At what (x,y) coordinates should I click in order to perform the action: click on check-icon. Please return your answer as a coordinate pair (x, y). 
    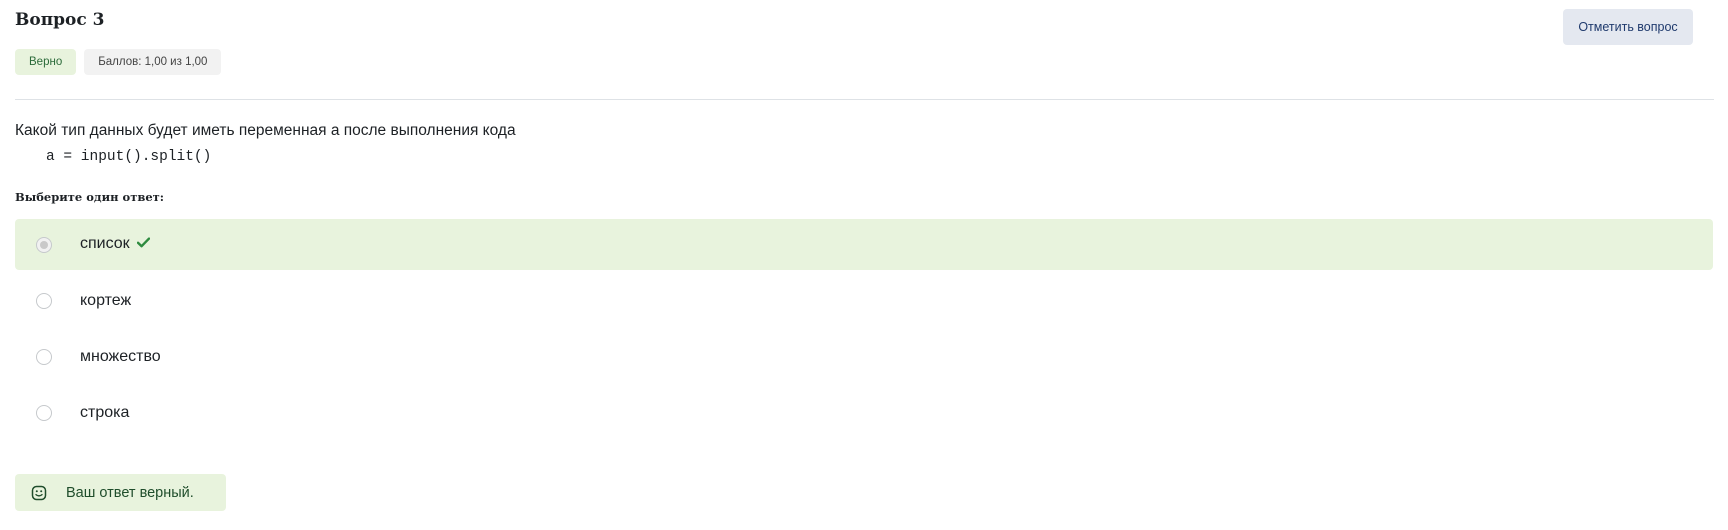
    Looking at the image, I should click on (143, 244).